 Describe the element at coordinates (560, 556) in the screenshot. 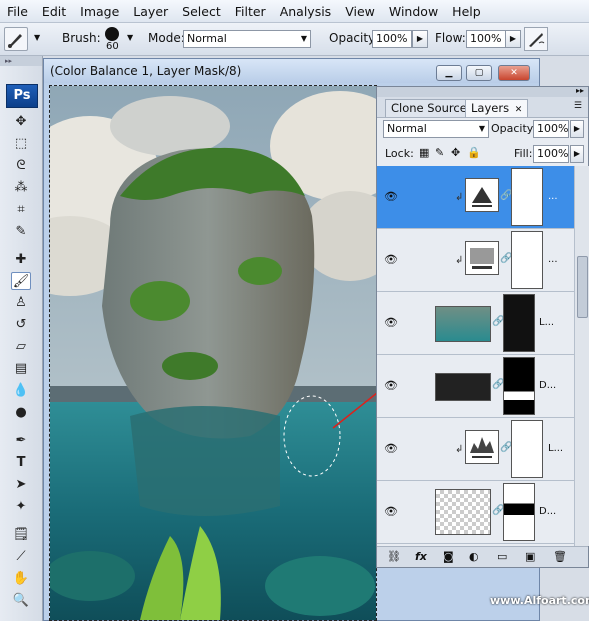

I see `delete-layer-icon: 🗑` at that location.